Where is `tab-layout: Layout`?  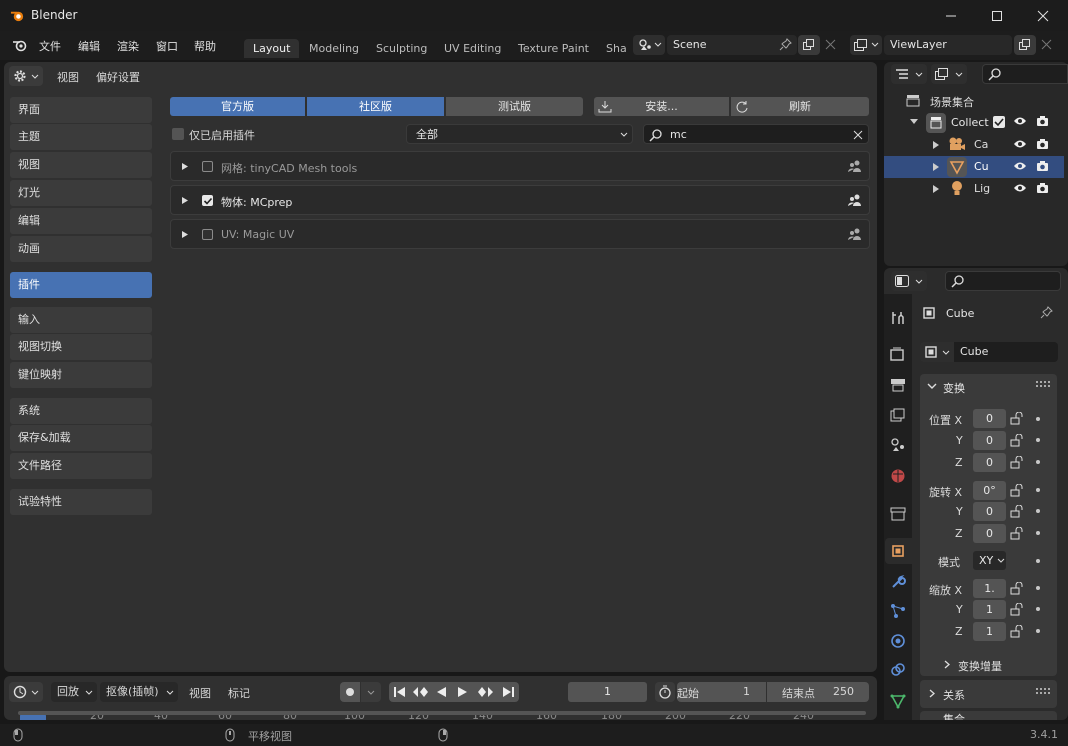 tab-layout: Layout is located at coordinates (272, 48).